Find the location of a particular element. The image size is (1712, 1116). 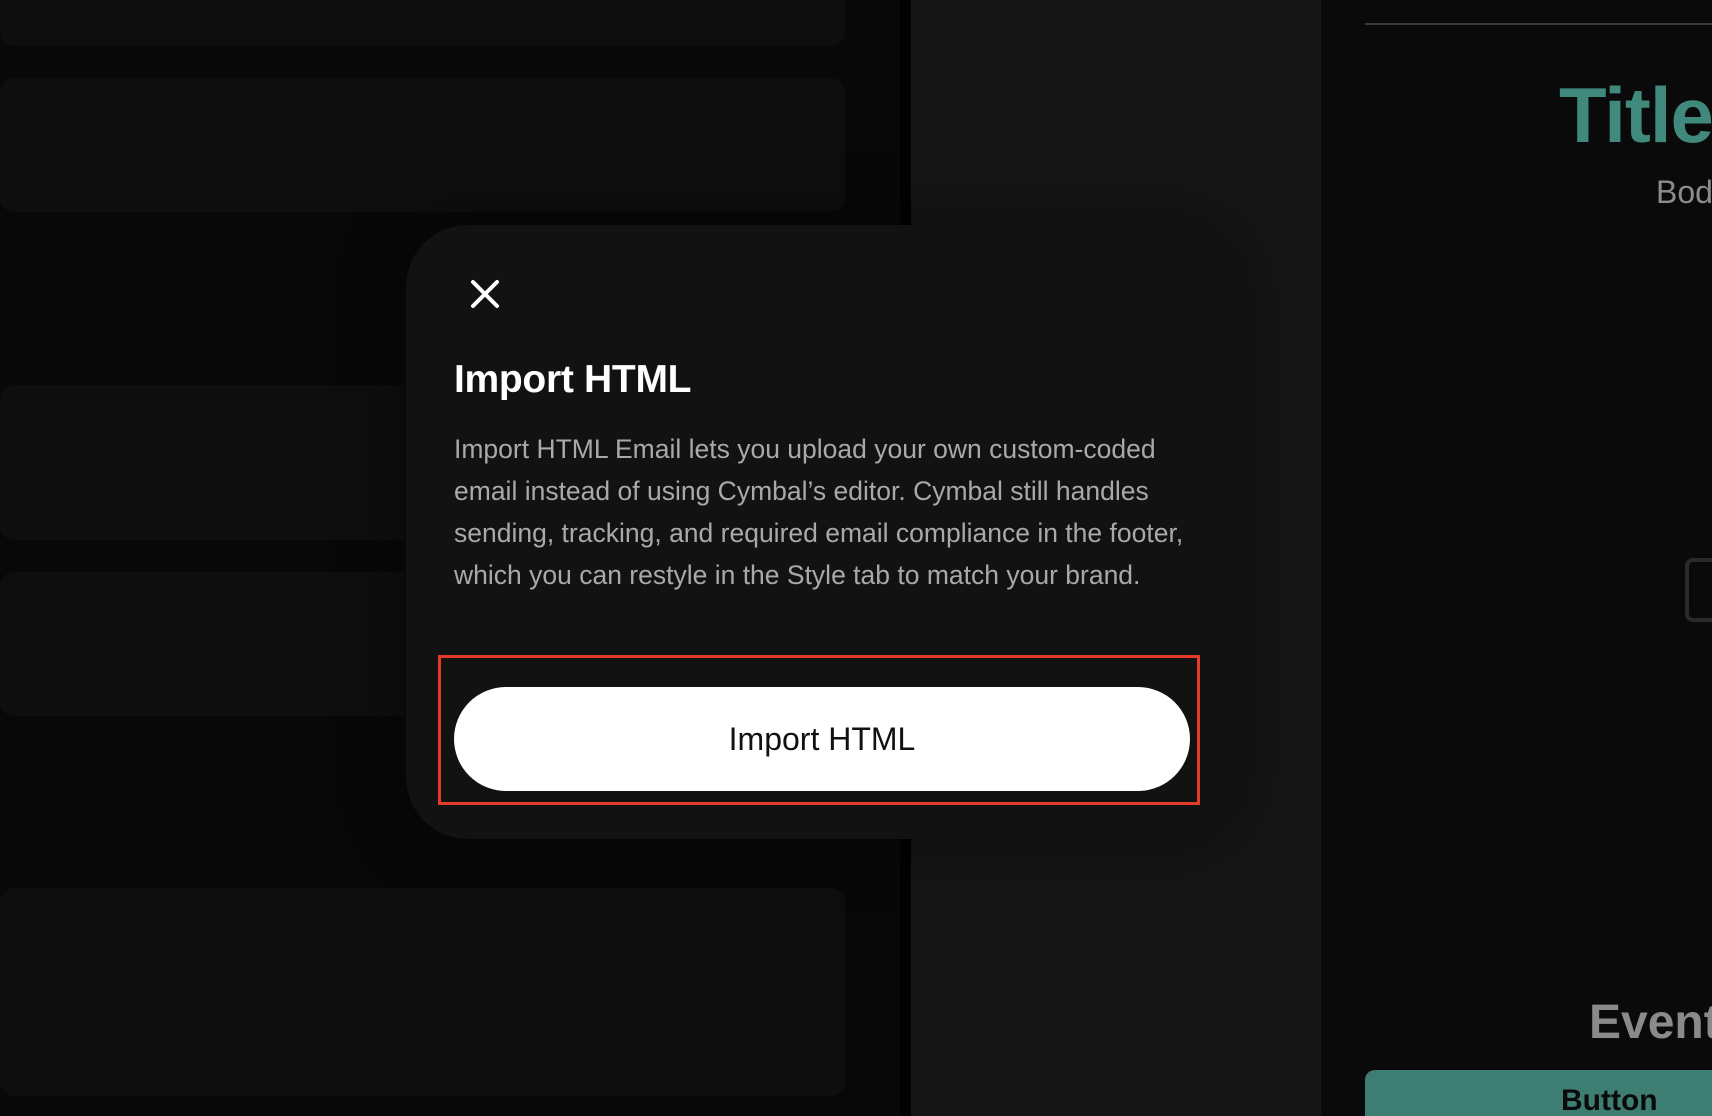

modal-title: Import HTML is located at coordinates (573, 379).